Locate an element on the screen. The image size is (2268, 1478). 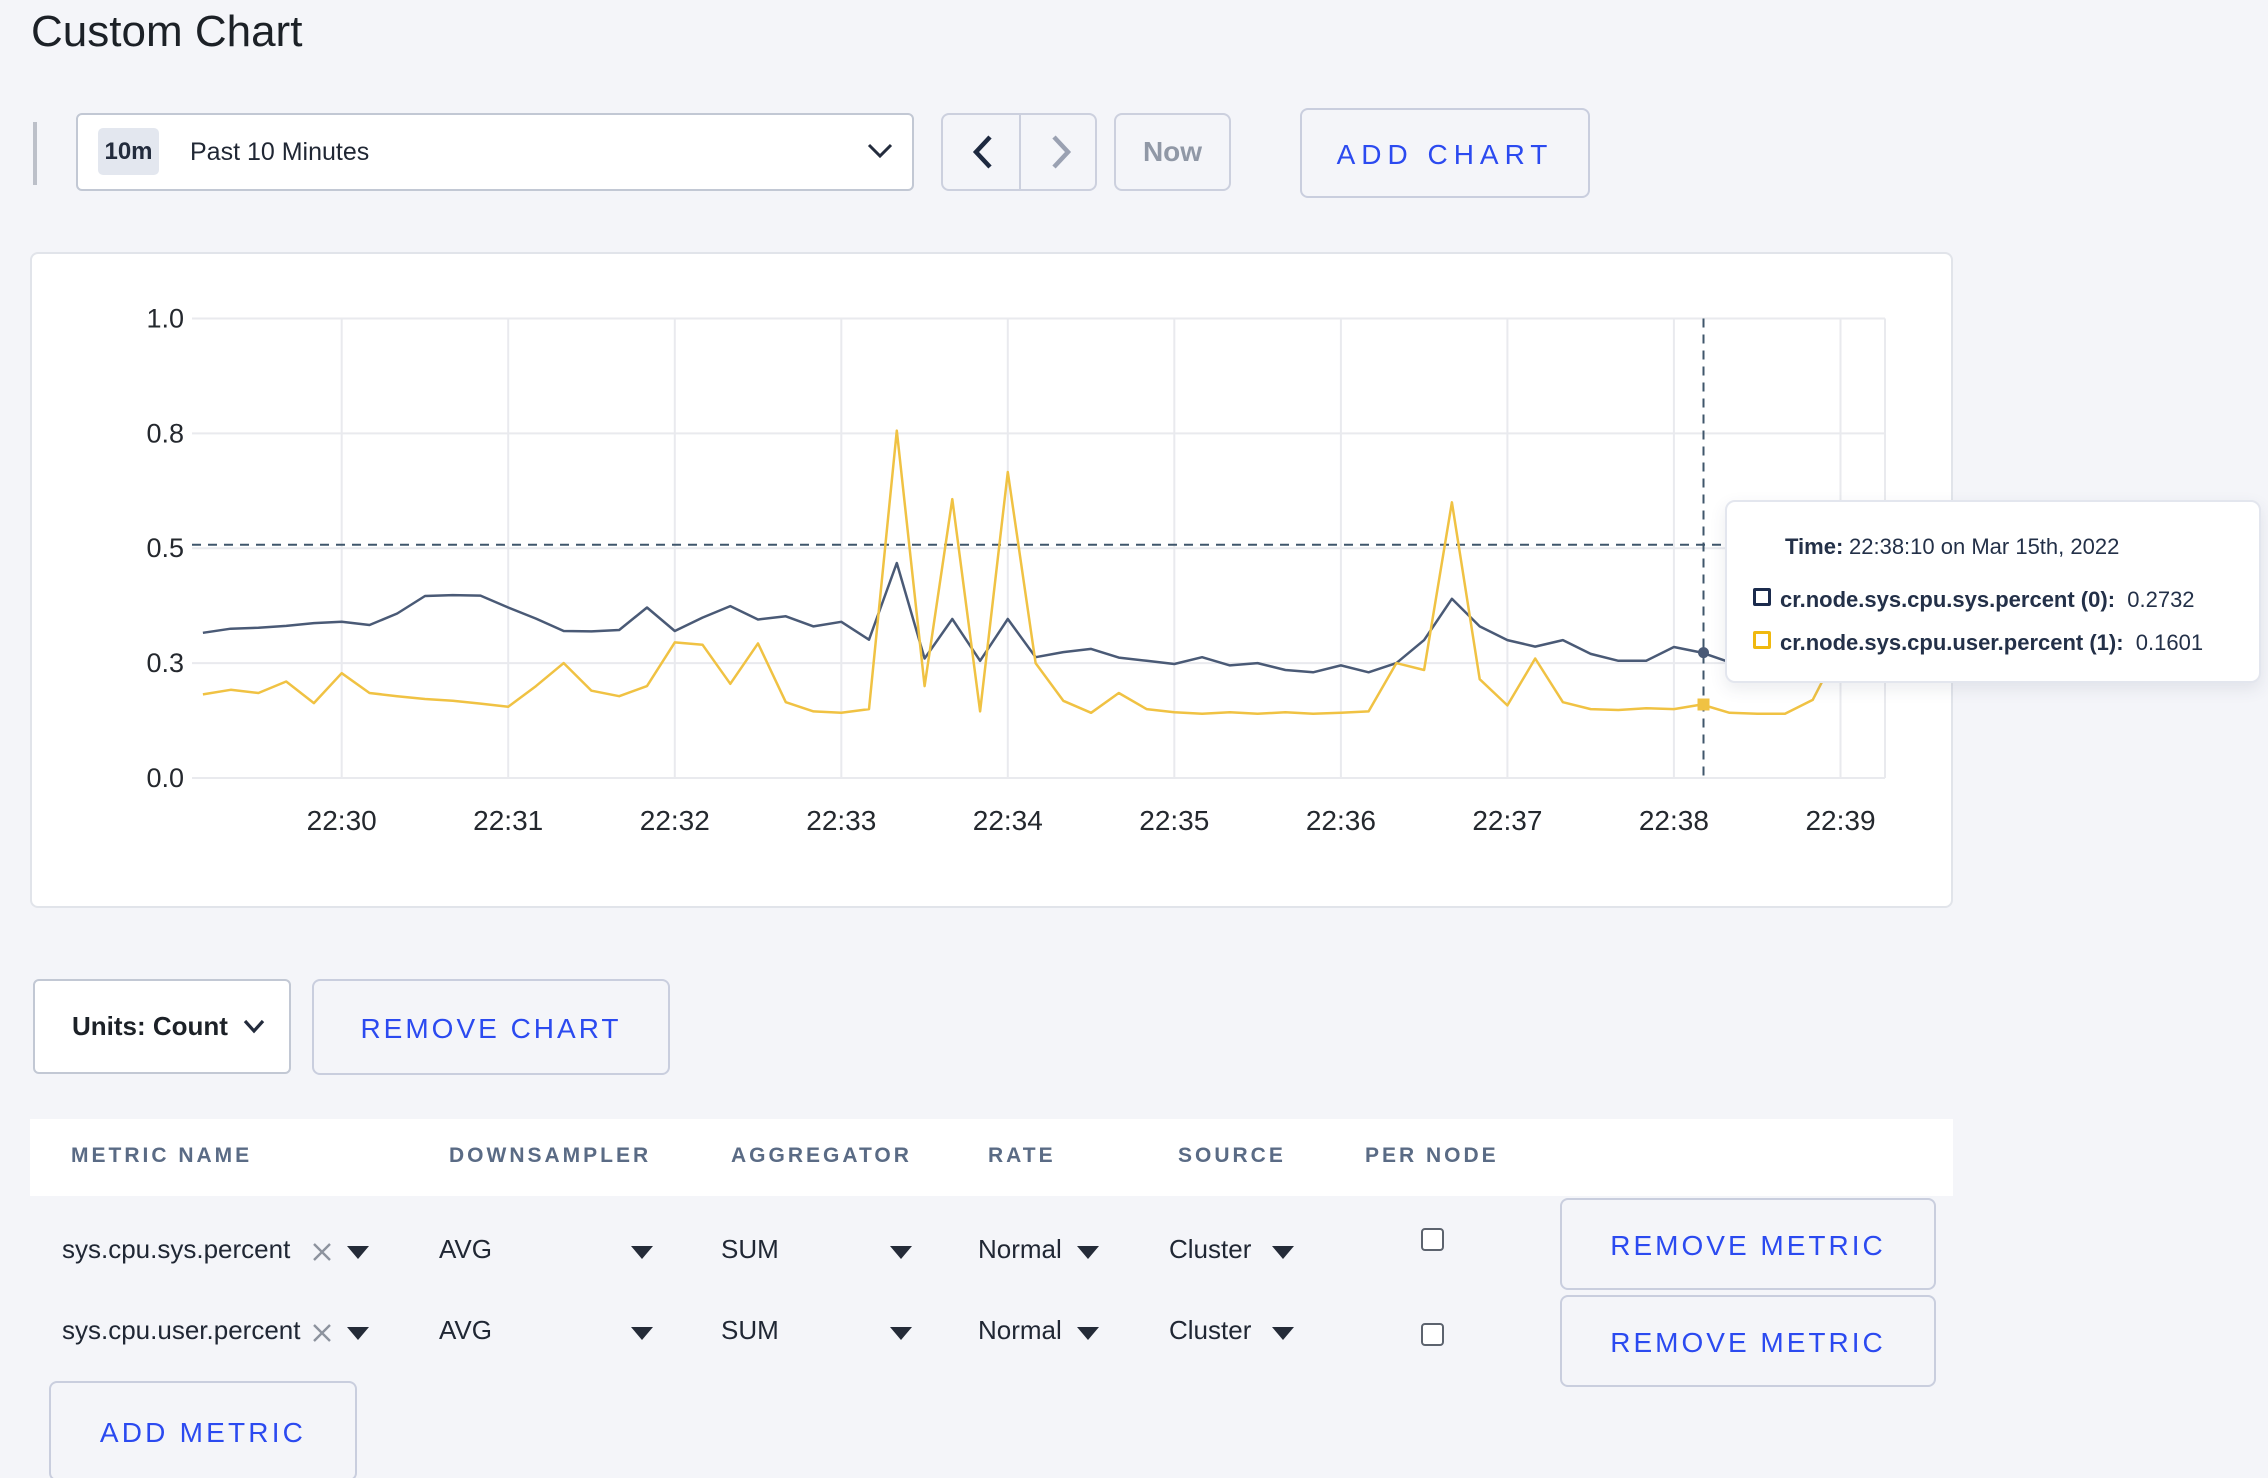
svg-text: 22:37 is located at coordinates (1507, 820).